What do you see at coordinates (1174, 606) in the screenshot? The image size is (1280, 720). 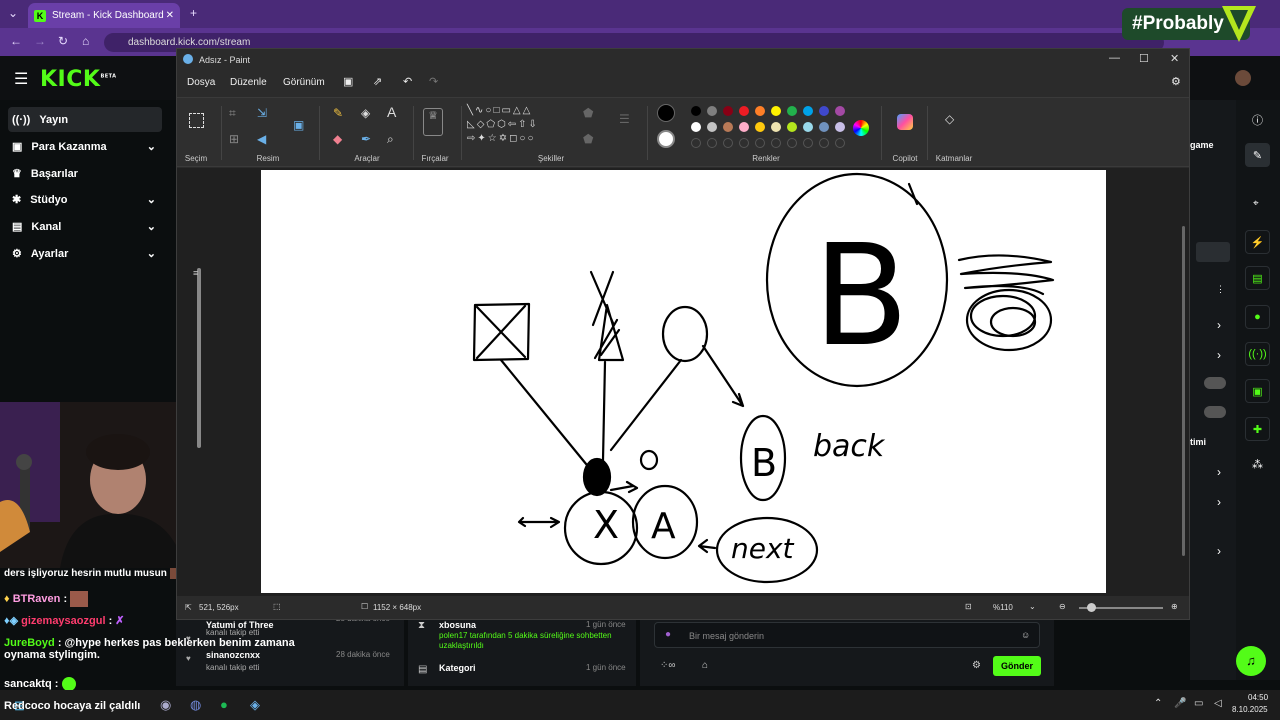 I see `zoom-in-icon: ⊕` at bounding box center [1174, 606].